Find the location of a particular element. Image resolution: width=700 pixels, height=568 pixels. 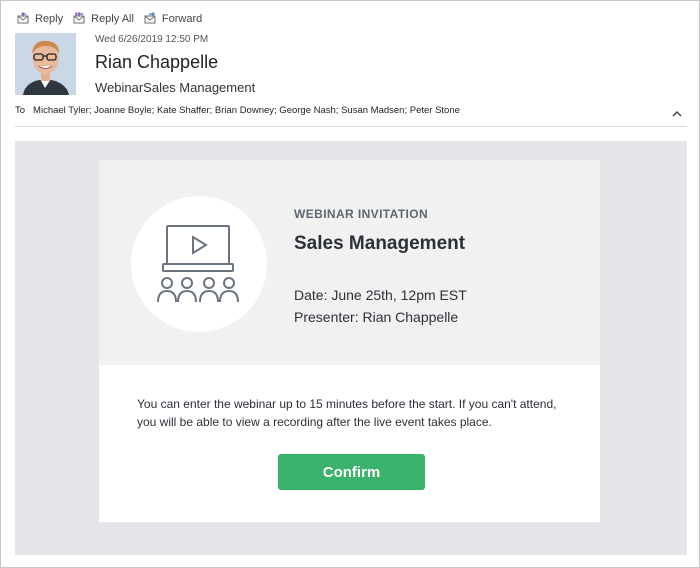

webinar-presenter: Presenter: Rian Chappelle is located at coordinates (376, 317).